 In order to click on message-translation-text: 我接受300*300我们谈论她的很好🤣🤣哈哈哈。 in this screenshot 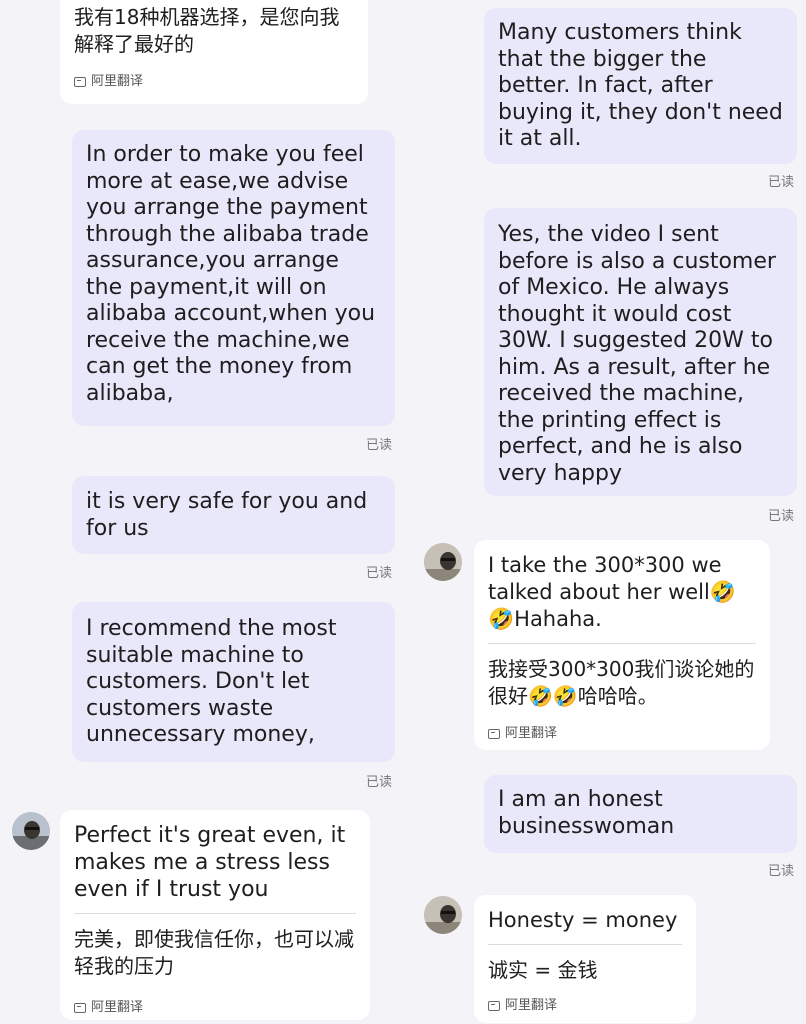, I will do `click(621, 682)`.